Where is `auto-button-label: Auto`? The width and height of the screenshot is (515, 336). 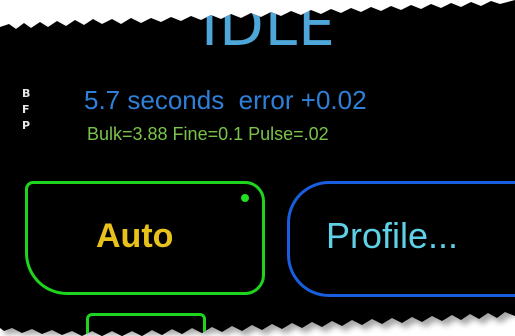 auto-button-label: Auto is located at coordinates (135, 236).